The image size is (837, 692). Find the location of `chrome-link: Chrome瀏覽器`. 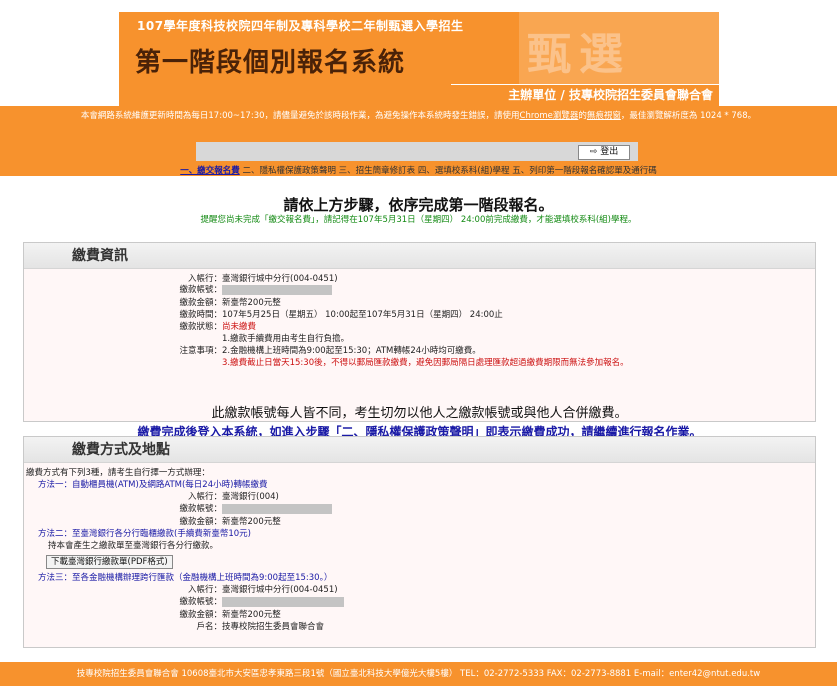

chrome-link: Chrome瀏覽器 is located at coordinates (549, 116).